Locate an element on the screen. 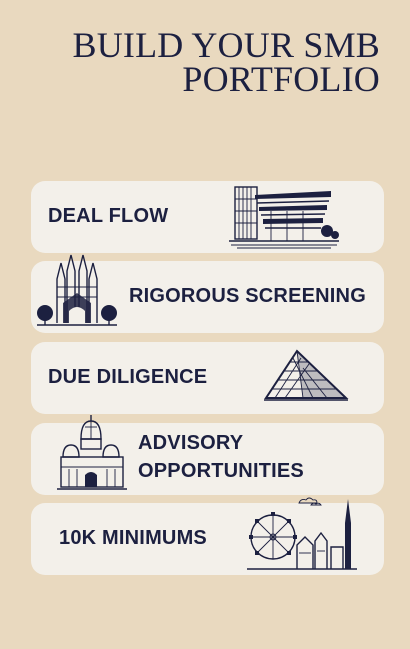 This screenshot has width=410, height=649. sacre-coeur-icon is located at coordinates (92, 452).